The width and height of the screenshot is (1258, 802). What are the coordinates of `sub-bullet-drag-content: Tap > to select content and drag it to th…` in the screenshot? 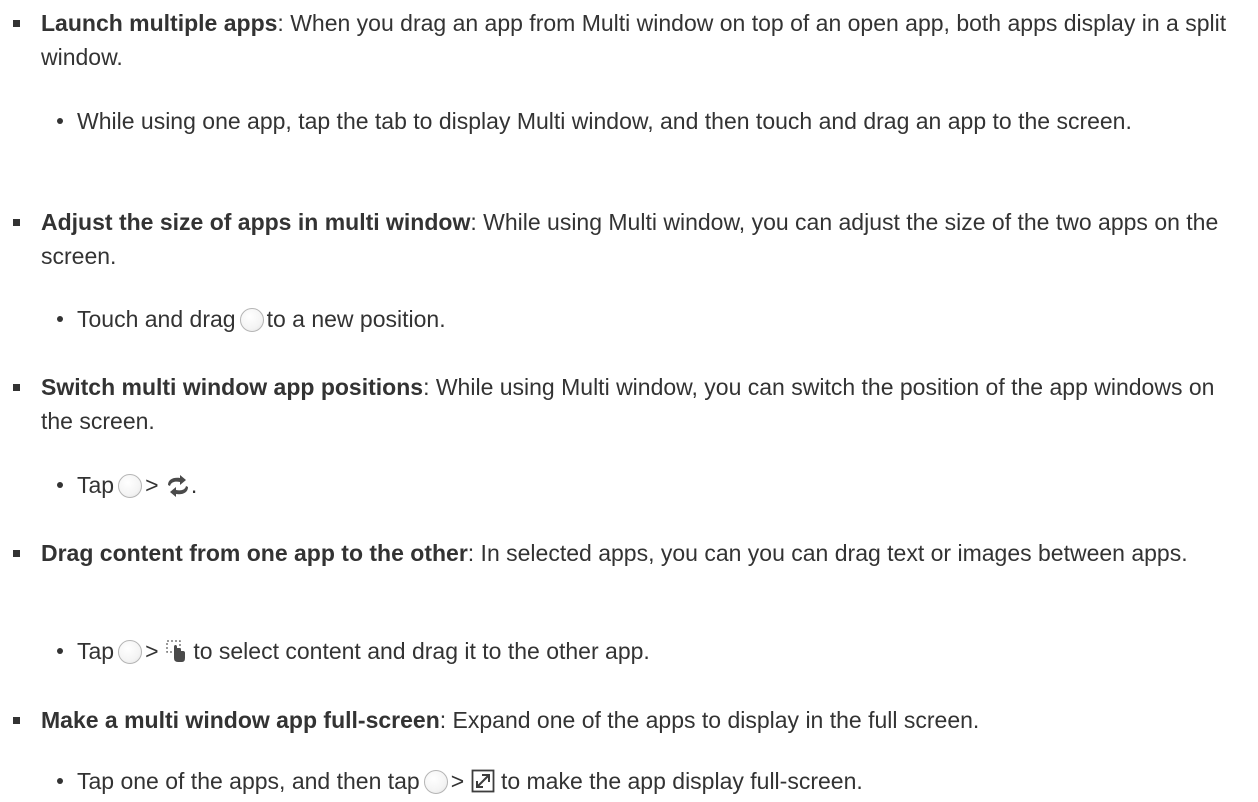 It's located at (652, 653).